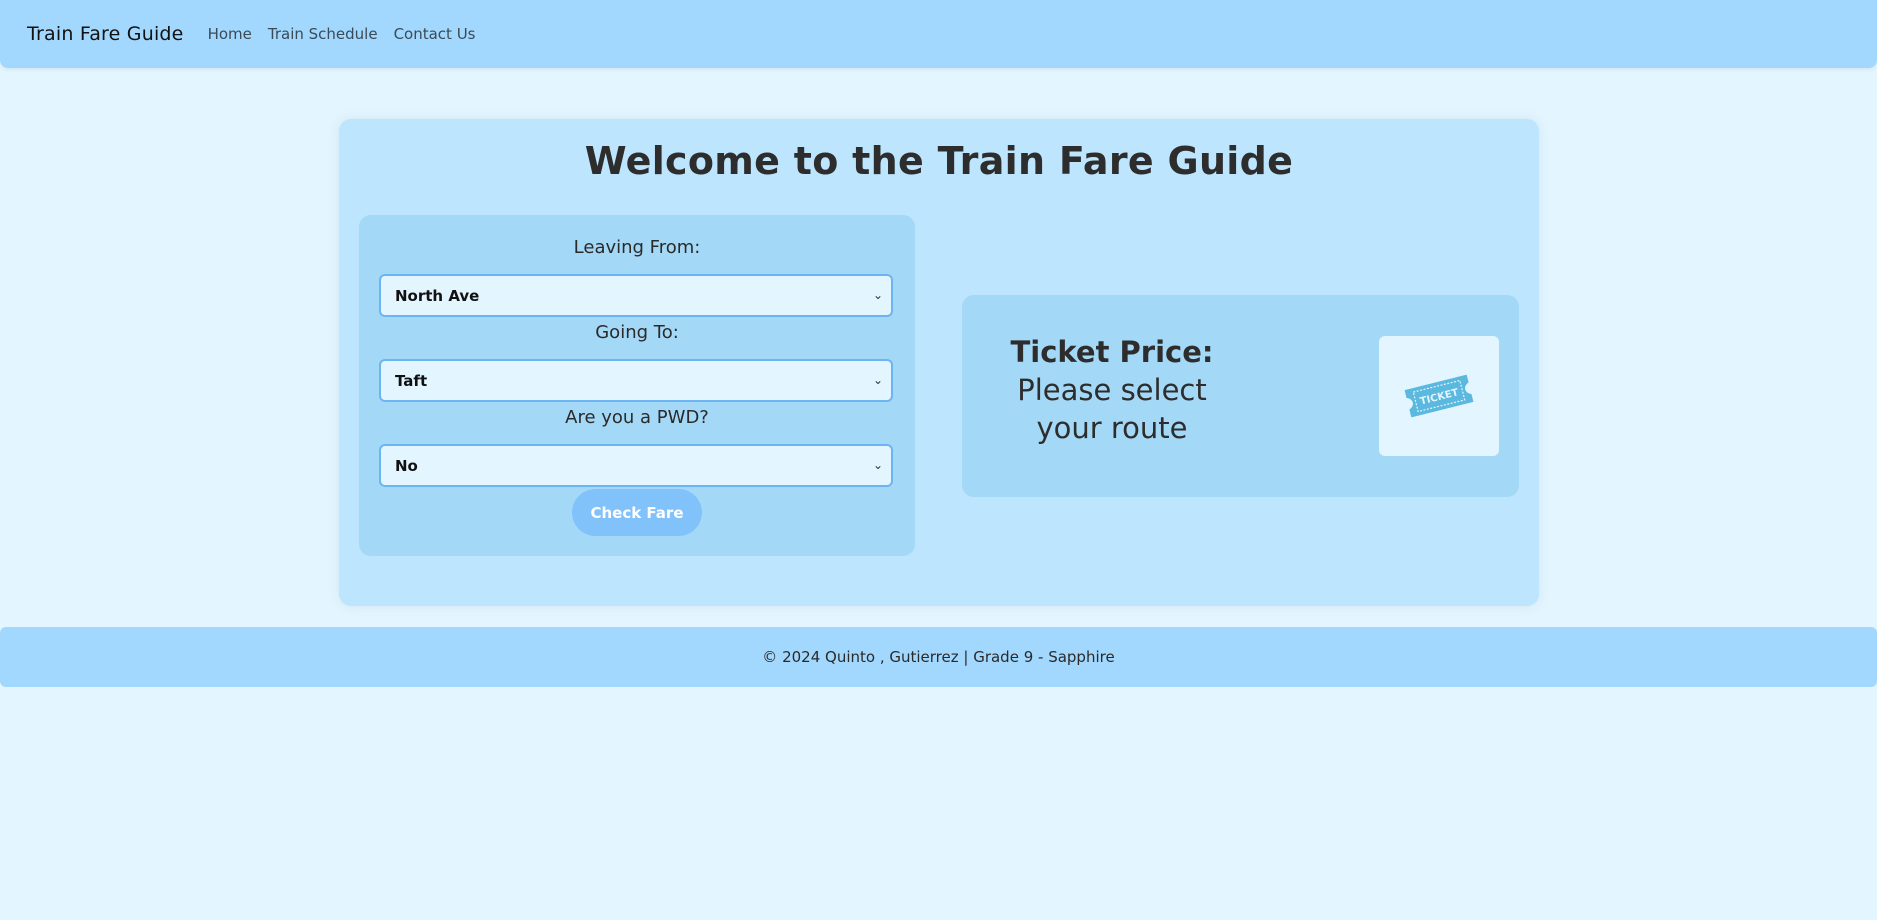 The image size is (1877, 920). What do you see at coordinates (105, 34) in the screenshot?
I see `brand-link: Train Fare Guide` at bounding box center [105, 34].